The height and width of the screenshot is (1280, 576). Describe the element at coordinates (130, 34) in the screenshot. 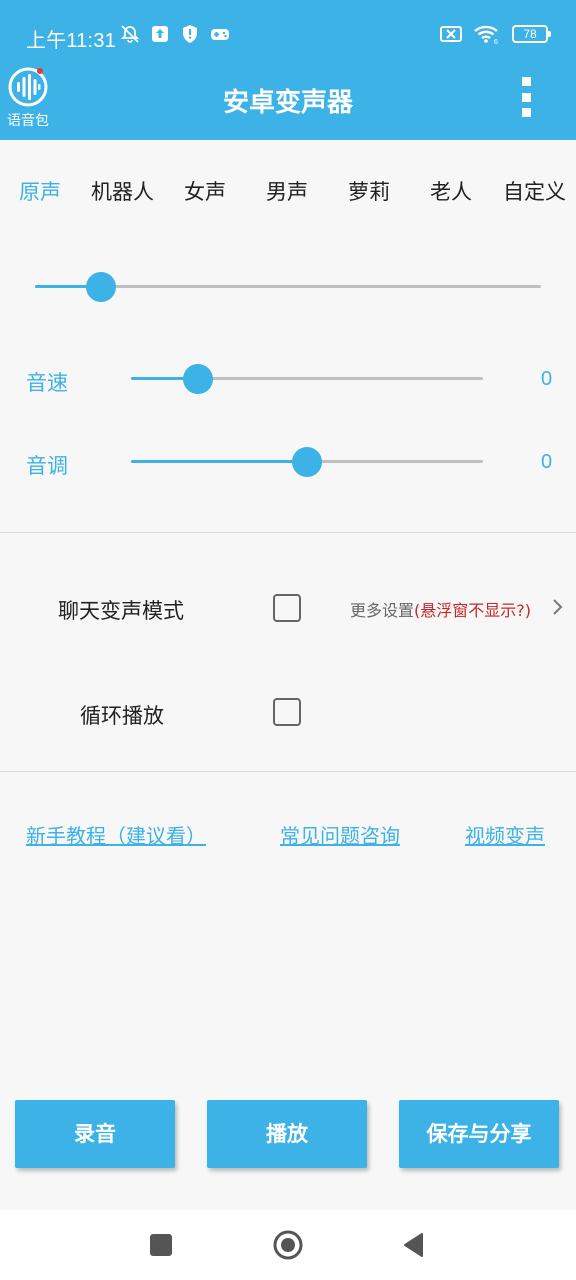

I see `alarm-off-icon` at that location.